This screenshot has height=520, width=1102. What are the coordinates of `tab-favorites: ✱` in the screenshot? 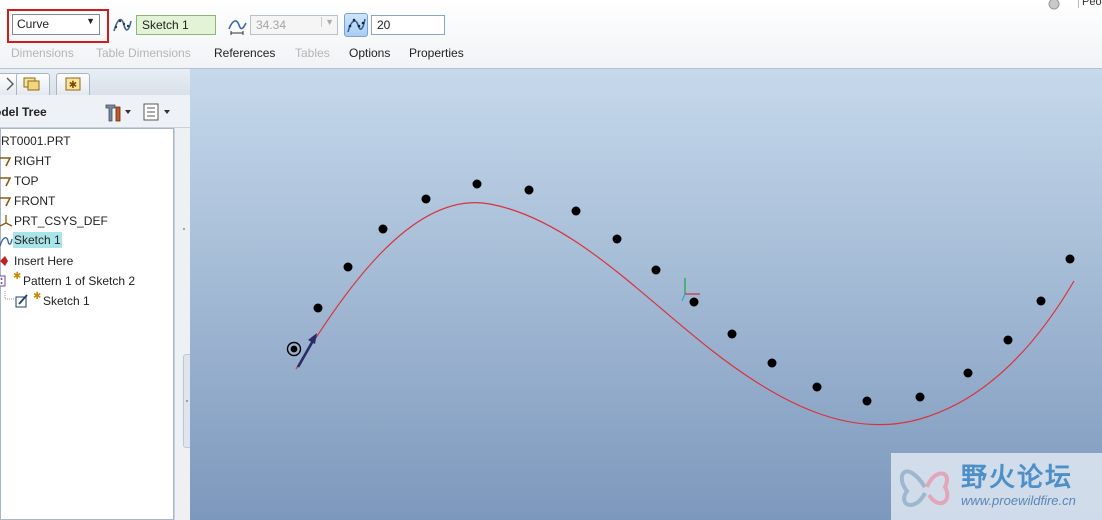 It's located at (73, 84).